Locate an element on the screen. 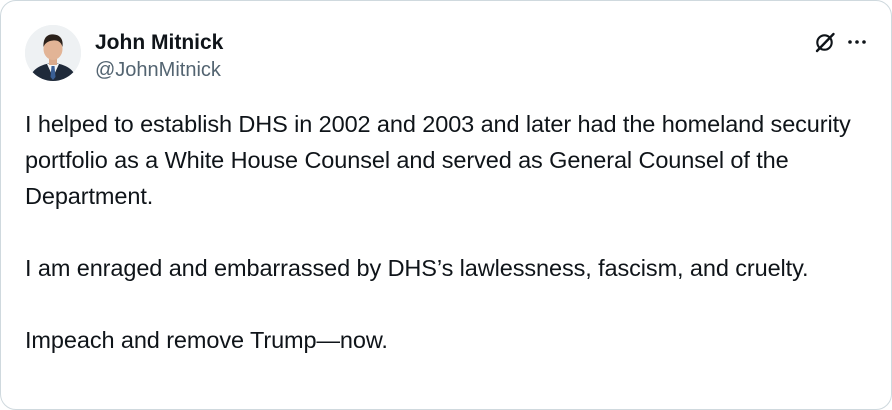 The image size is (892, 410). more-options-button is located at coordinates (857, 42).